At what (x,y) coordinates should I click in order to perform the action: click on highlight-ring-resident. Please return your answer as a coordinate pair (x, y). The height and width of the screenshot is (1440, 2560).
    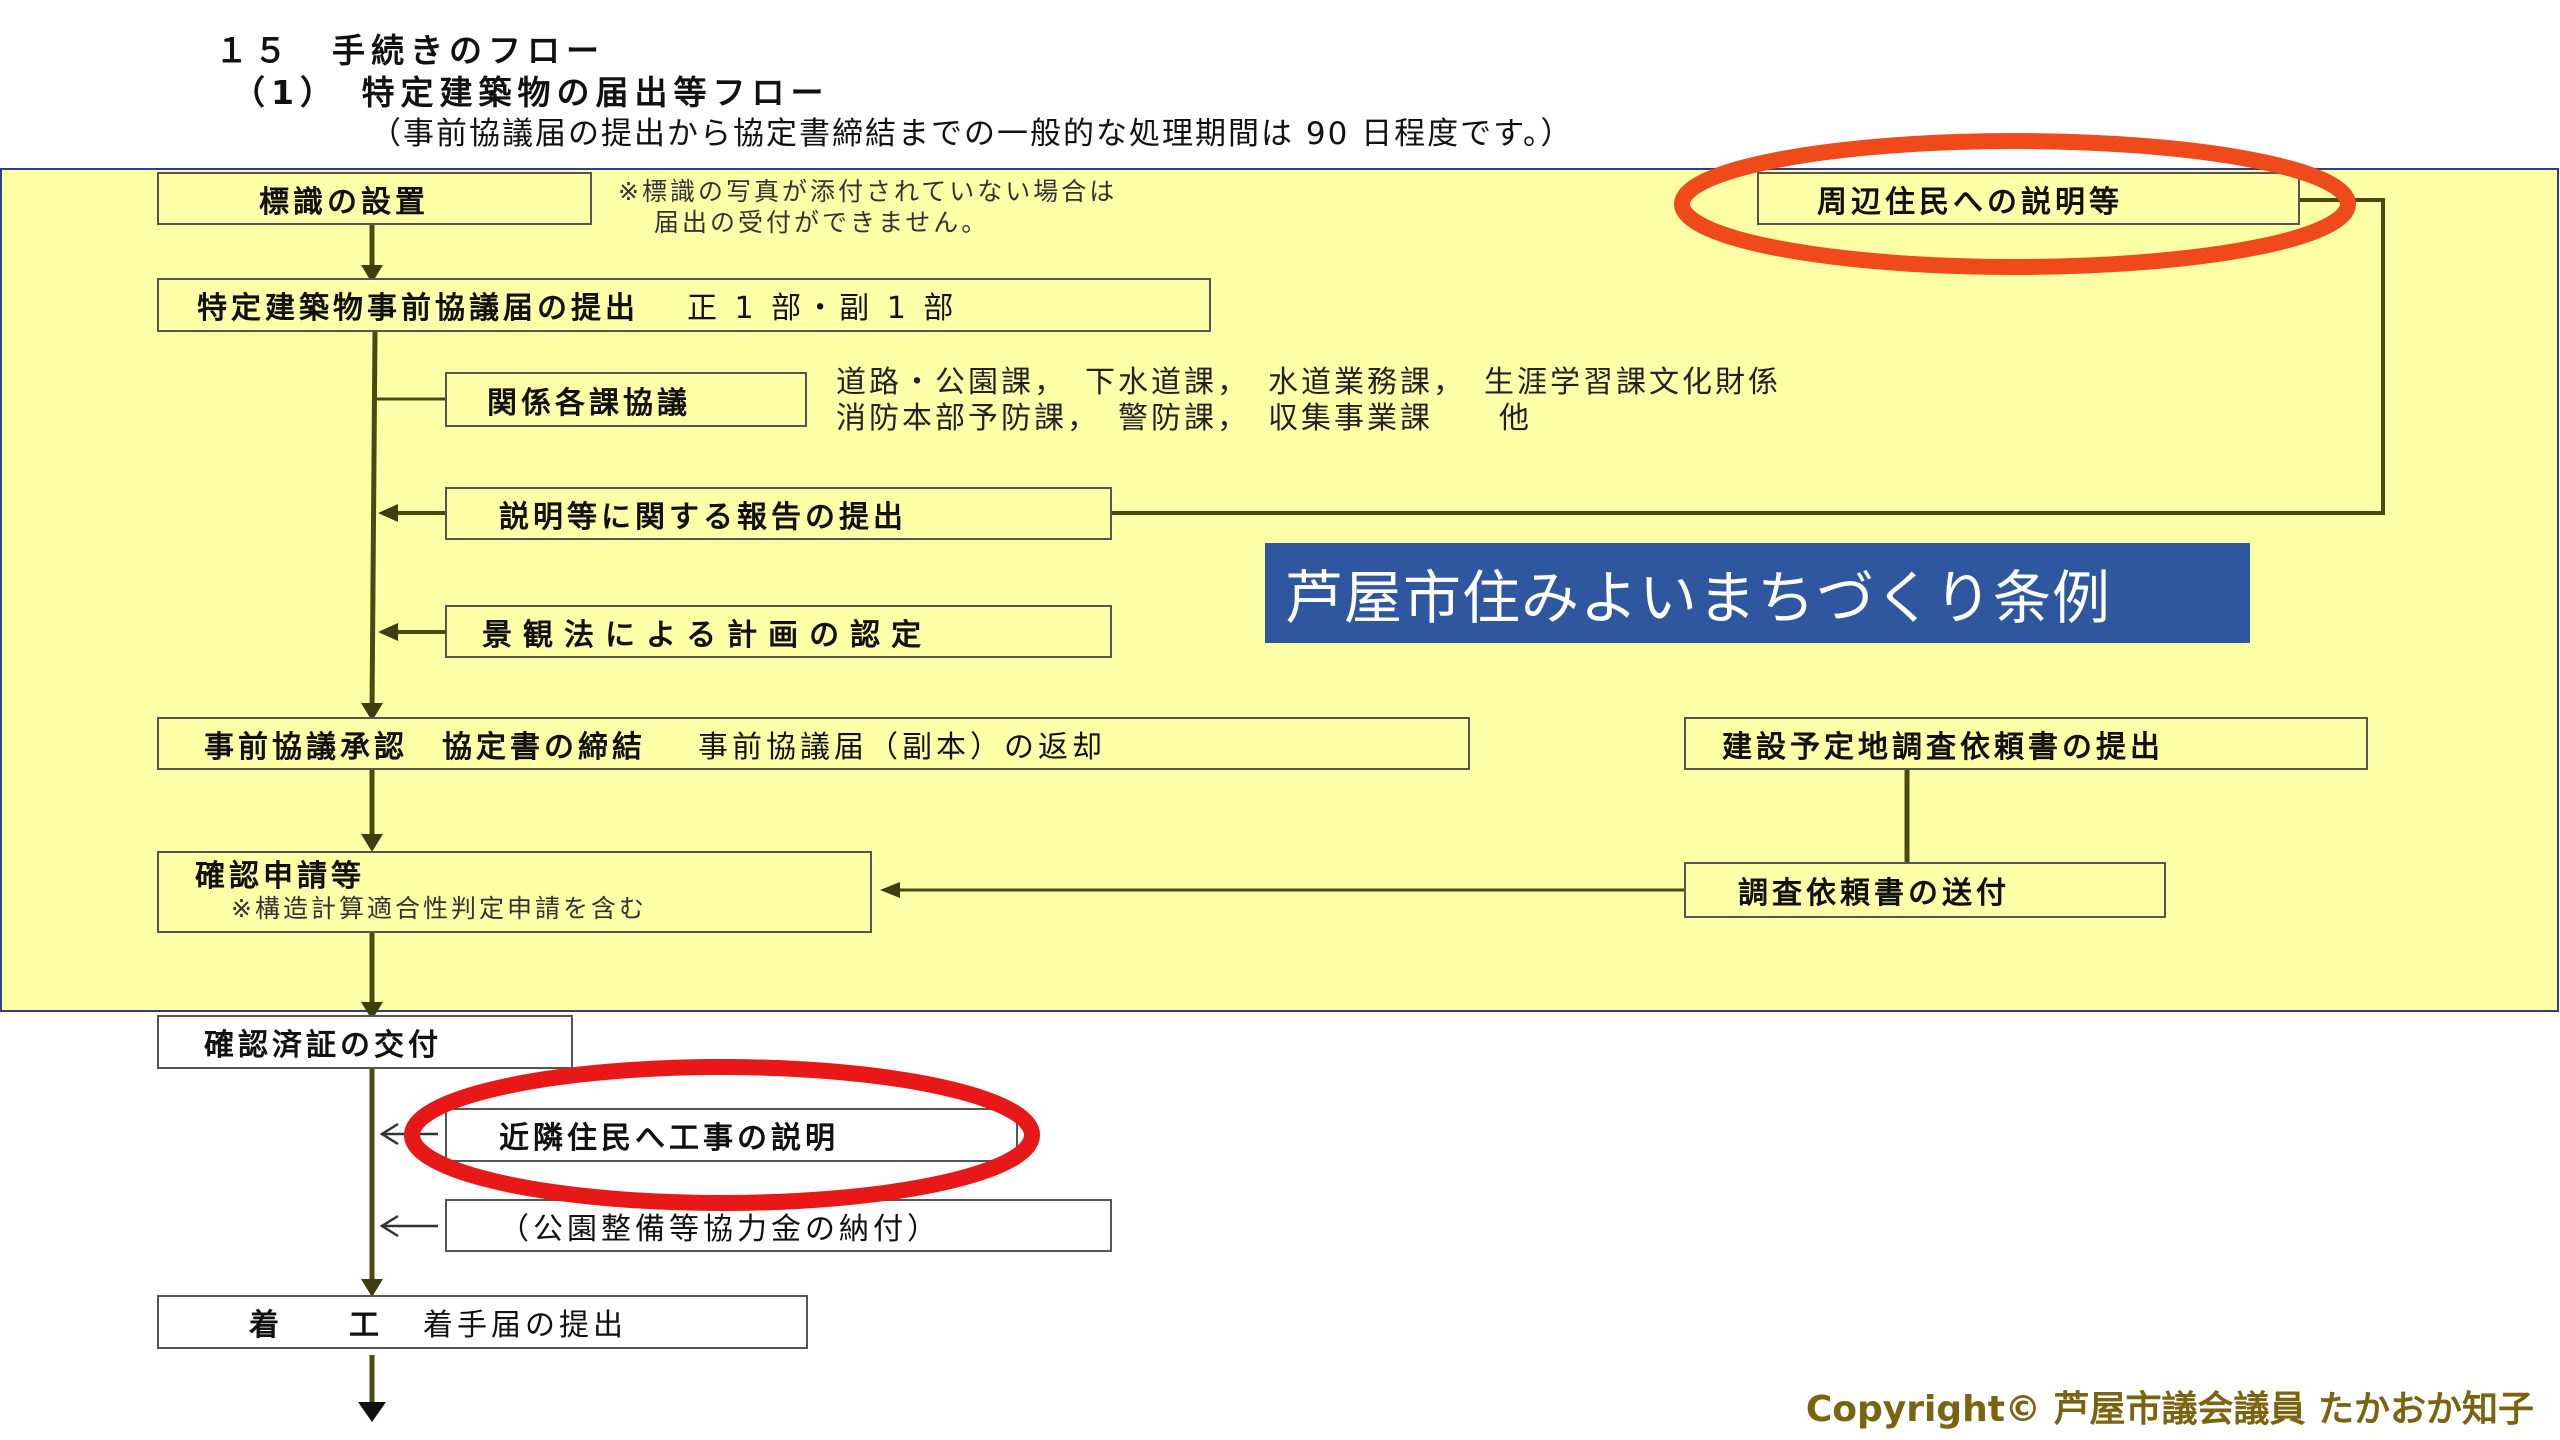
    Looking at the image, I should click on (2015, 204).